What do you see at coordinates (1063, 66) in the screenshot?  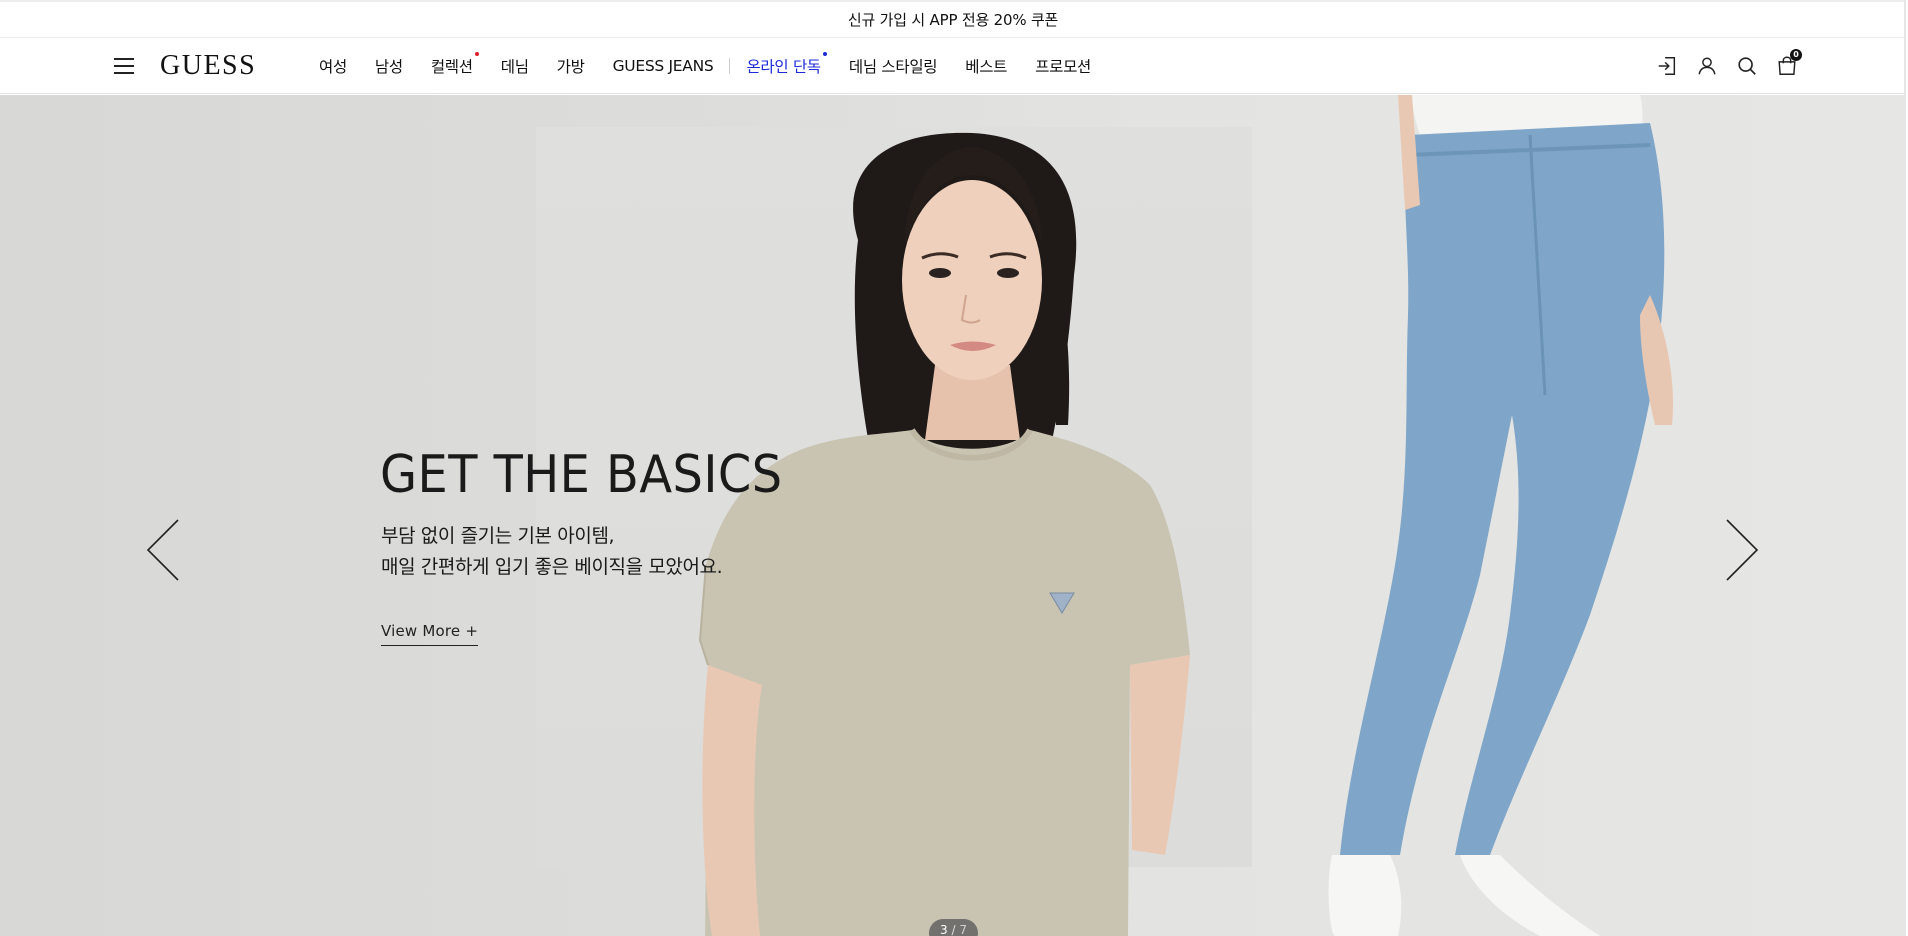 I see `nav-item-promotion: 프로모션` at bounding box center [1063, 66].